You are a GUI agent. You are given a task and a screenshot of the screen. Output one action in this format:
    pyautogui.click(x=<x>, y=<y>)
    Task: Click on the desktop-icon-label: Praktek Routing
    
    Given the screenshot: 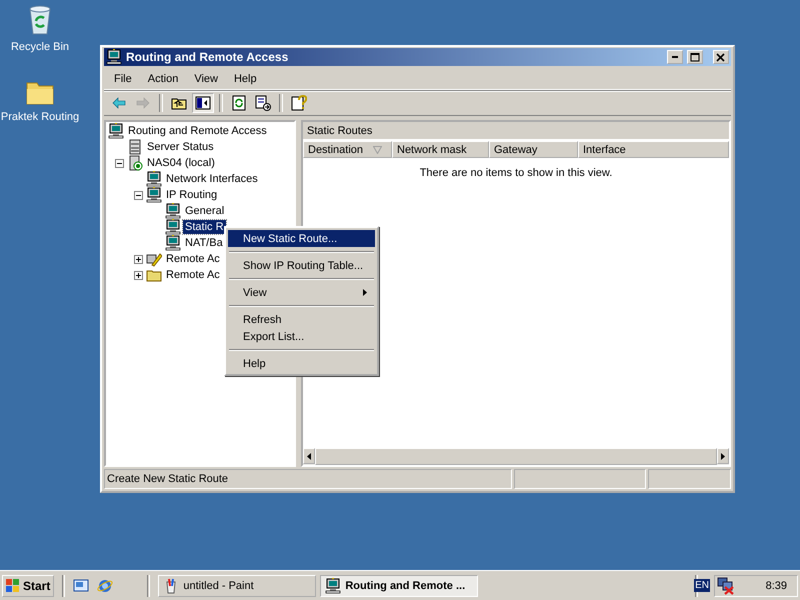 What is the action you would take?
    pyautogui.click(x=40, y=117)
    